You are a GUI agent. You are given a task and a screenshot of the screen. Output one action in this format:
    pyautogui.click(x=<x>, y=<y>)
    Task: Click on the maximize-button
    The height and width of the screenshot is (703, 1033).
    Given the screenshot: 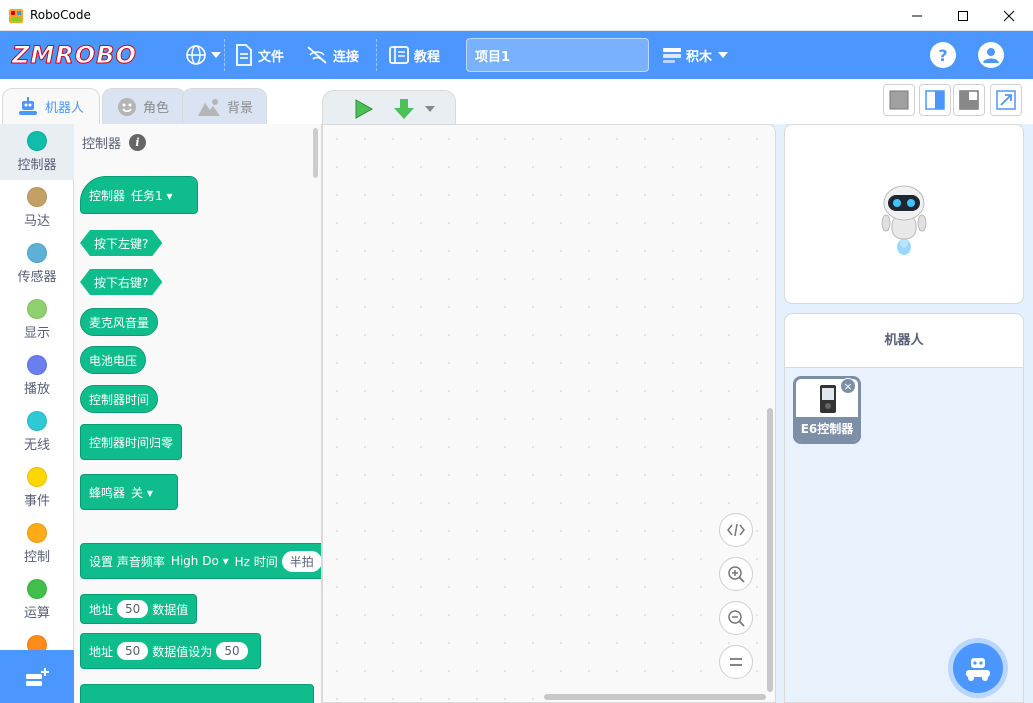 What is the action you would take?
    pyautogui.click(x=963, y=15)
    